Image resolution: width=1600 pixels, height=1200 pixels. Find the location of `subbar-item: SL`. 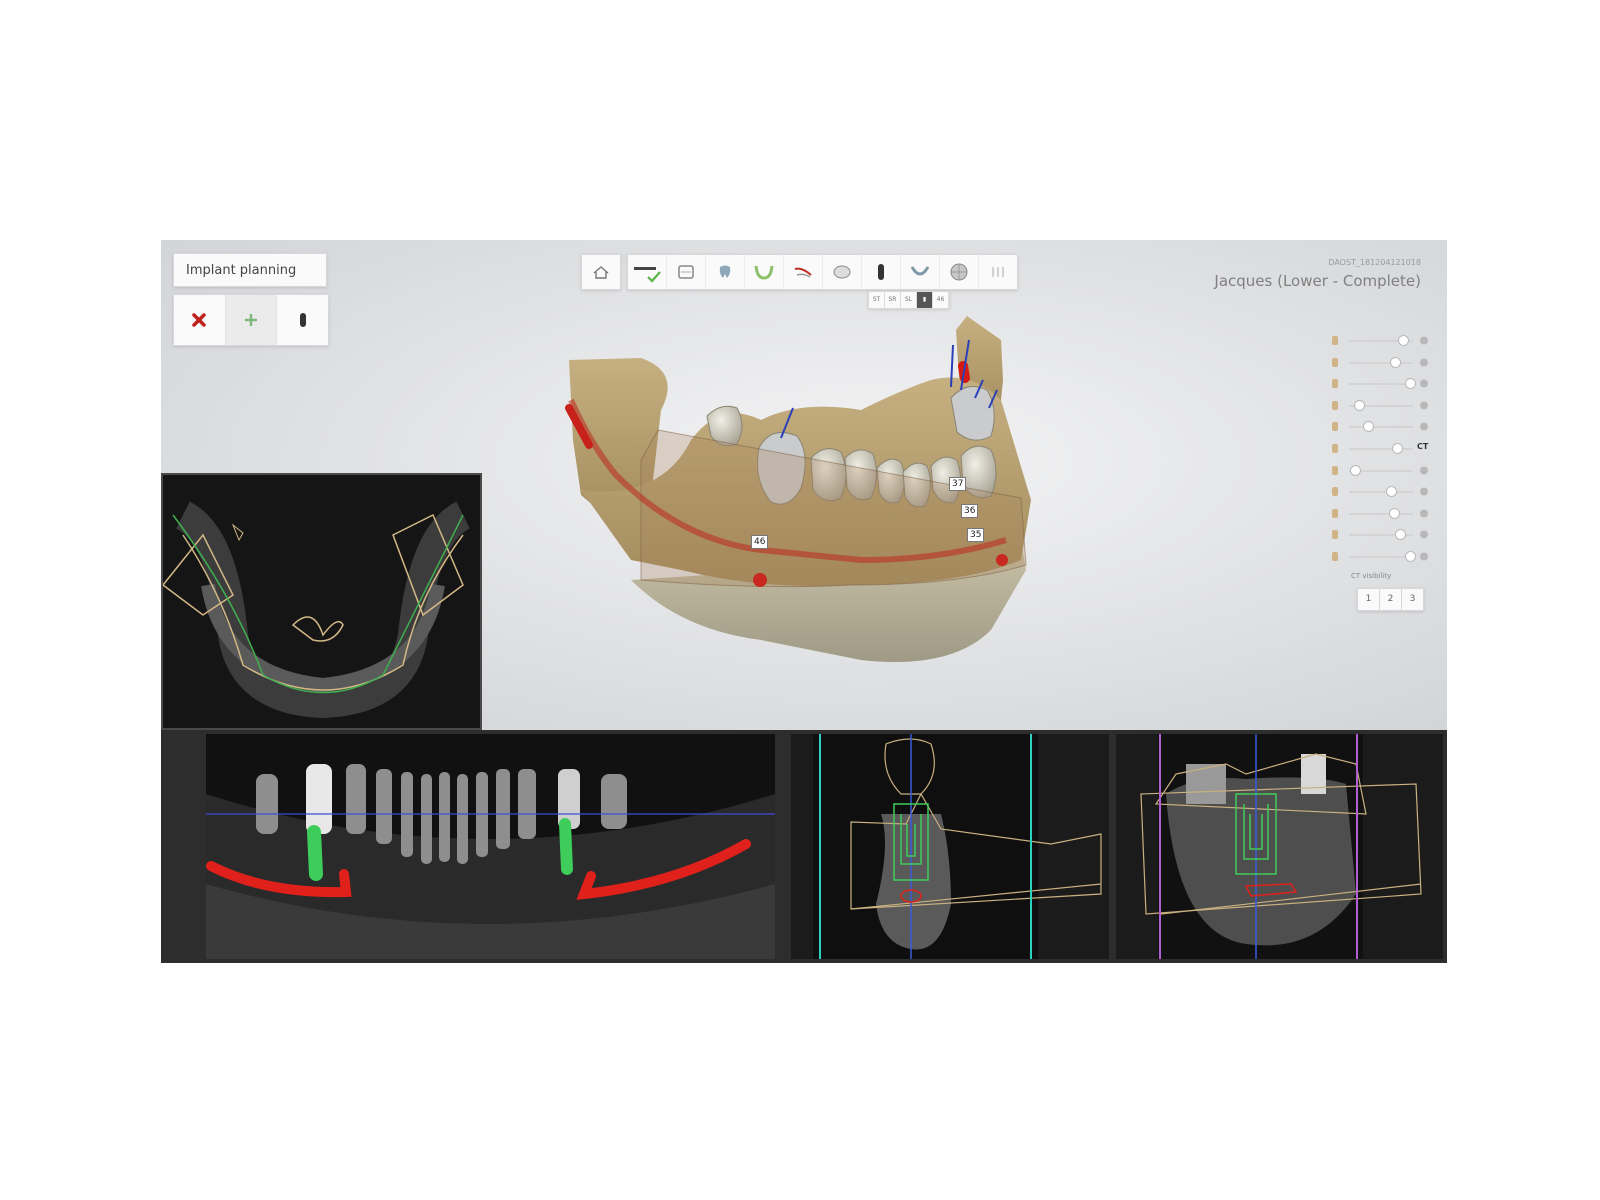

subbar-item: SL is located at coordinates (909, 300).